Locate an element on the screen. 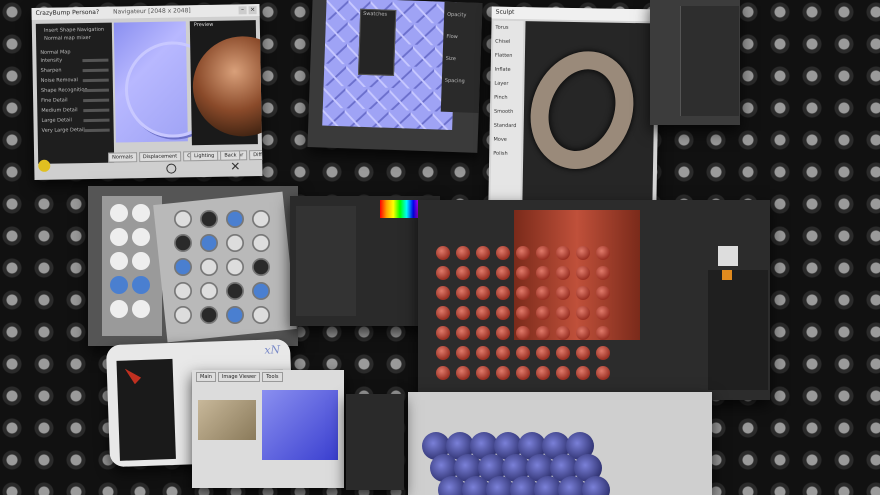 Image resolution: width=880 pixels, height=495 pixels. torus-viewport is located at coordinates (584, 115).